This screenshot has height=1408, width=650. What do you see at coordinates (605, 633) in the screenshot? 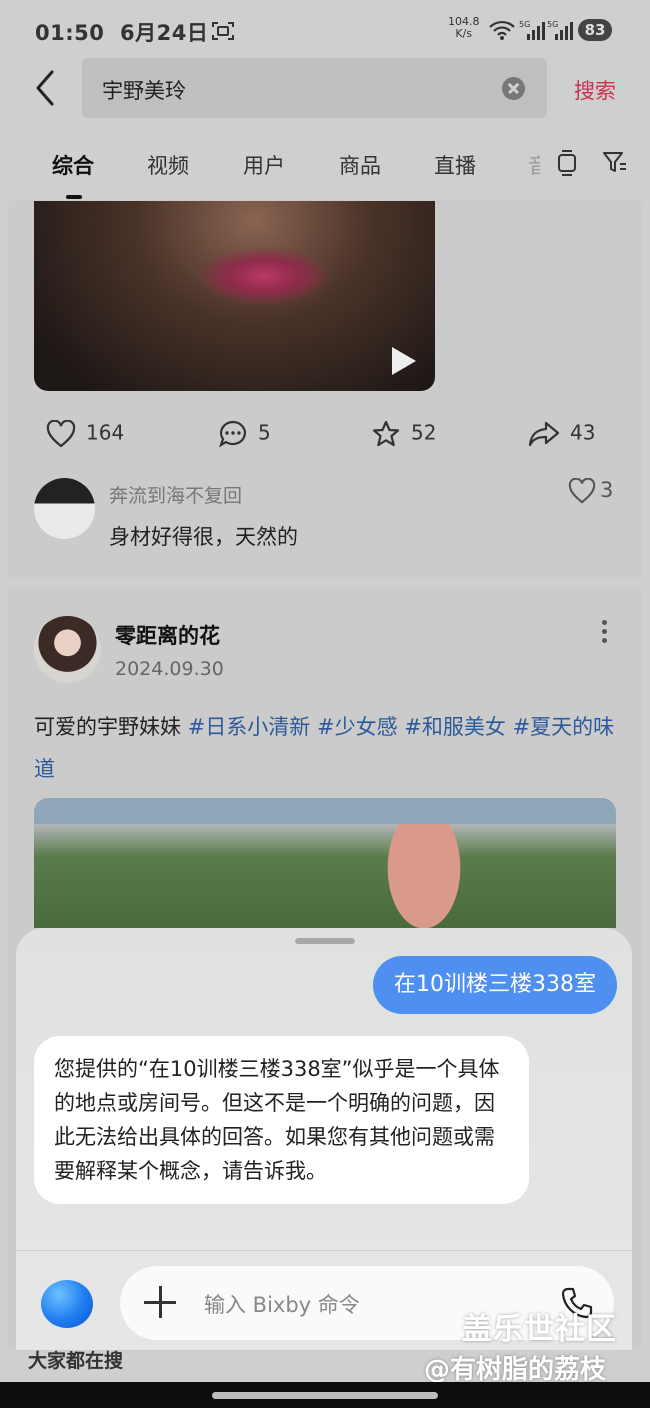
I see `more-options-icon` at bounding box center [605, 633].